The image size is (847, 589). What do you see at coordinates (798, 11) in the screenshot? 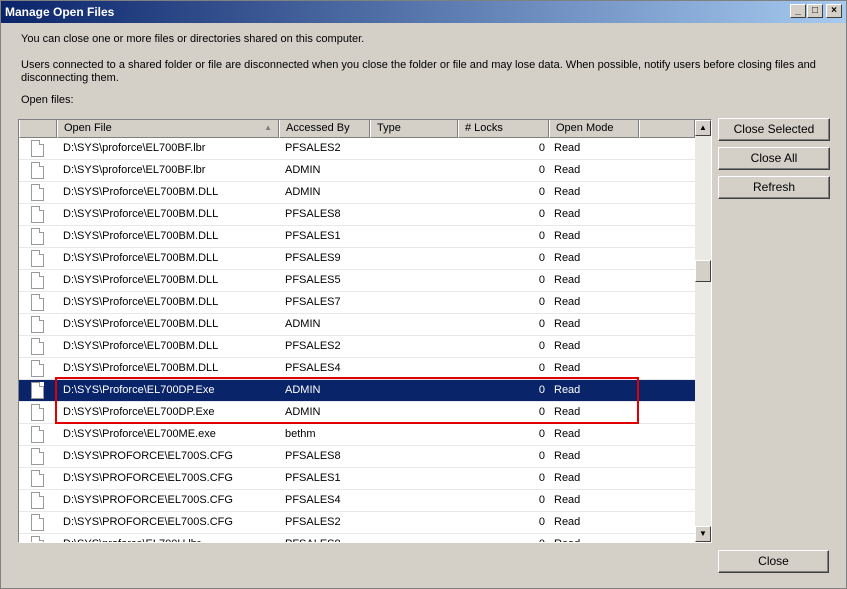
I see `minimize-button: _` at bounding box center [798, 11].